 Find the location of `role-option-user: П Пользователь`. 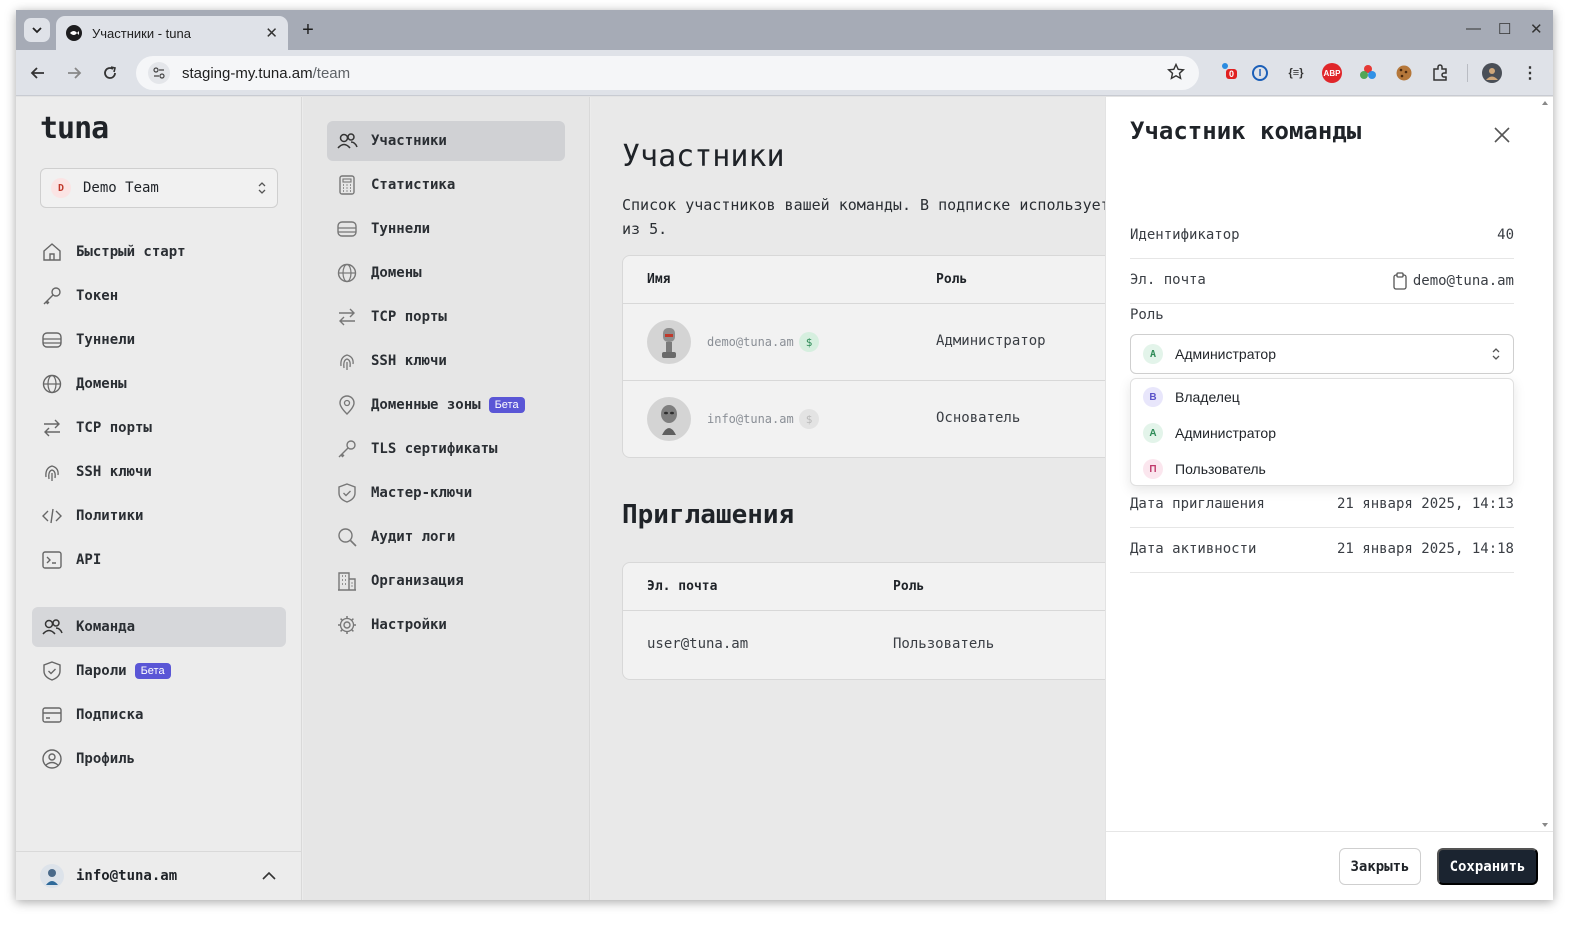

role-option-user: П Пользователь is located at coordinates (1322, 469).